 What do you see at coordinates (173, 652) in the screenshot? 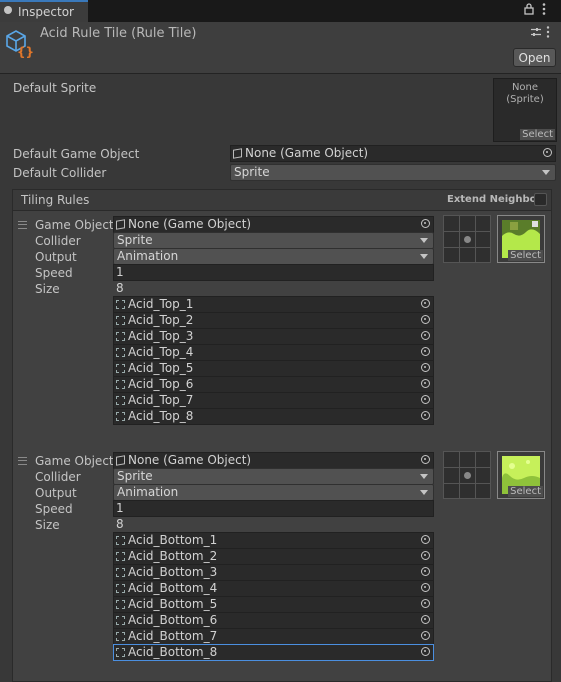
I see `sprite-name: Acid_Bottom_8` at bounding box center [173, 652].